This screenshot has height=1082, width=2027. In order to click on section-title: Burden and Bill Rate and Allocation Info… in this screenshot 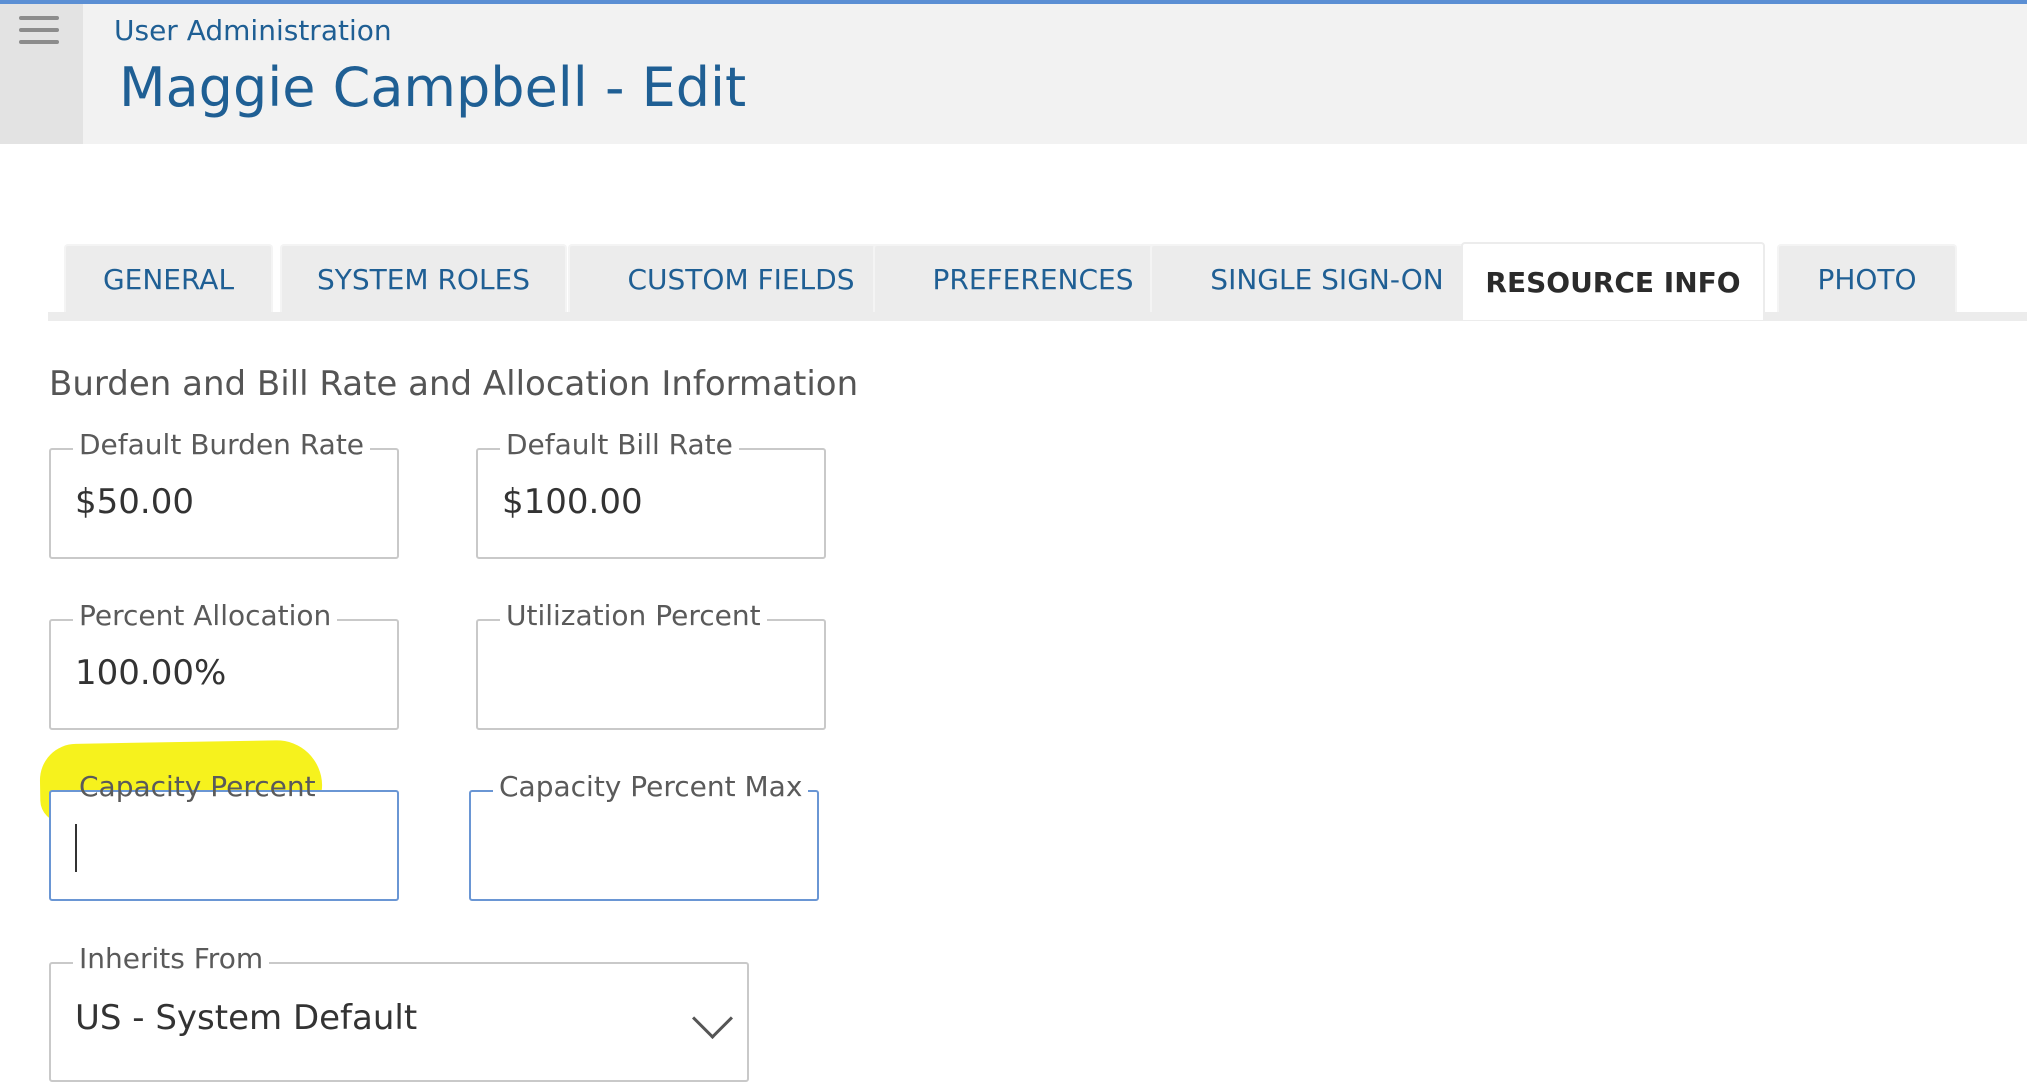, I will do `click(454, 384)`.